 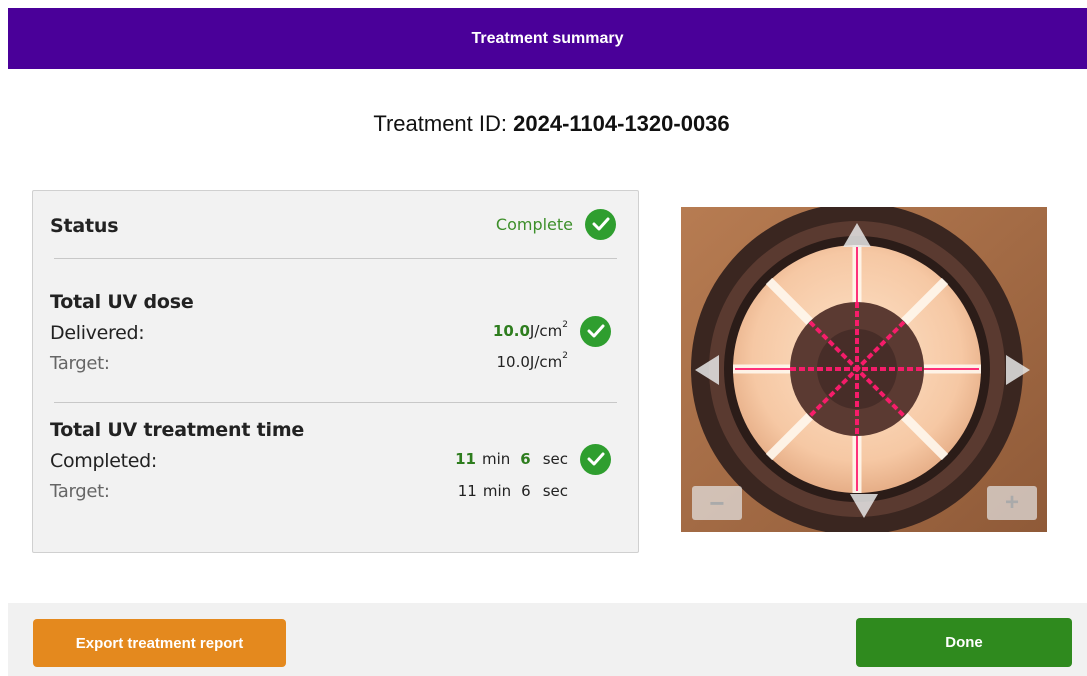 I want to click on export-report-button: Export treatment report, so click(x=159, y=643).